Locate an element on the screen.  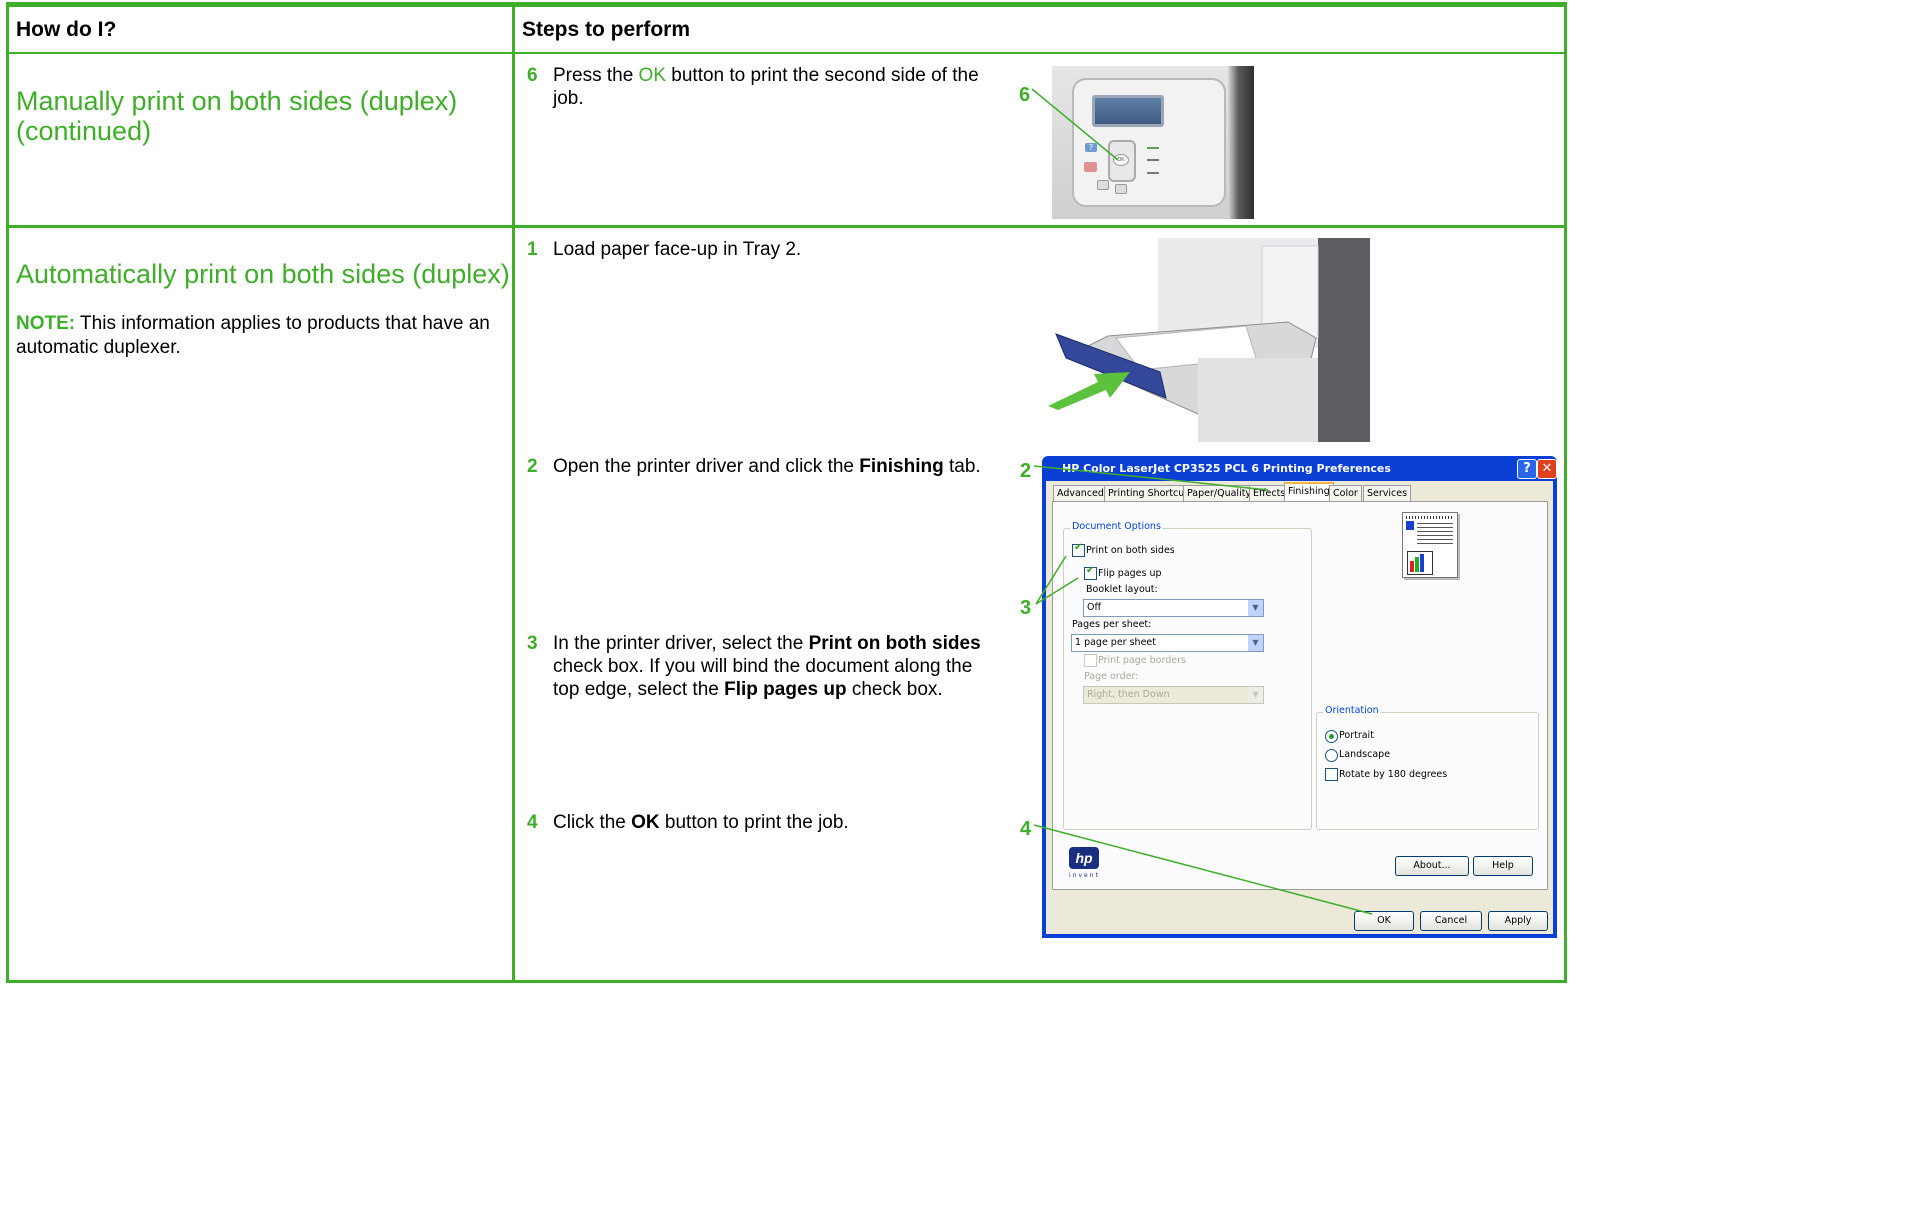
print-both-sides-label: Print on both sides is located at coordinates (1130, 550).